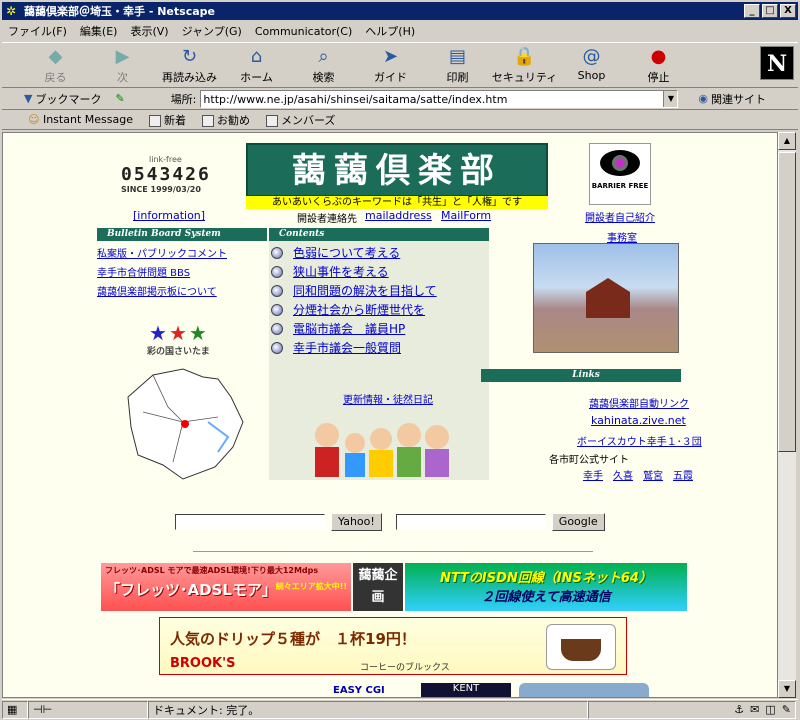 The height and width of the screenshot is (720, 800). I want to click on search-button: ⌕ 検索, so click(323, 64).